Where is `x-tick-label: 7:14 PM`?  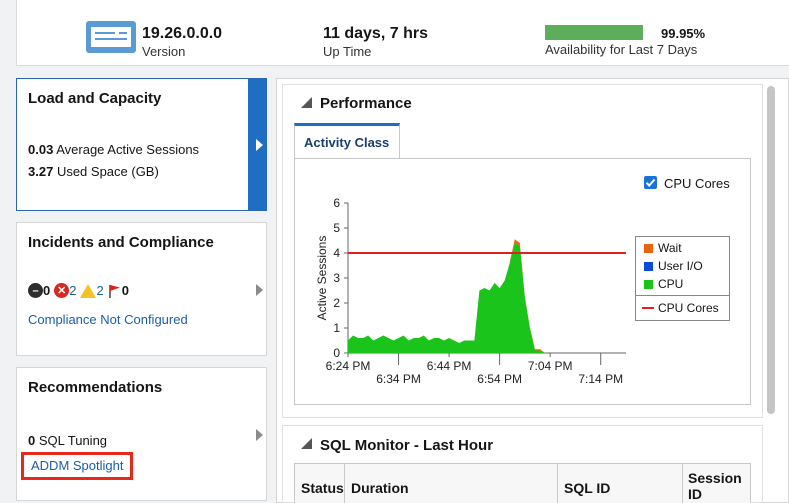
x-tick-label: 7:14 PM is located at coordinates (600, 379).